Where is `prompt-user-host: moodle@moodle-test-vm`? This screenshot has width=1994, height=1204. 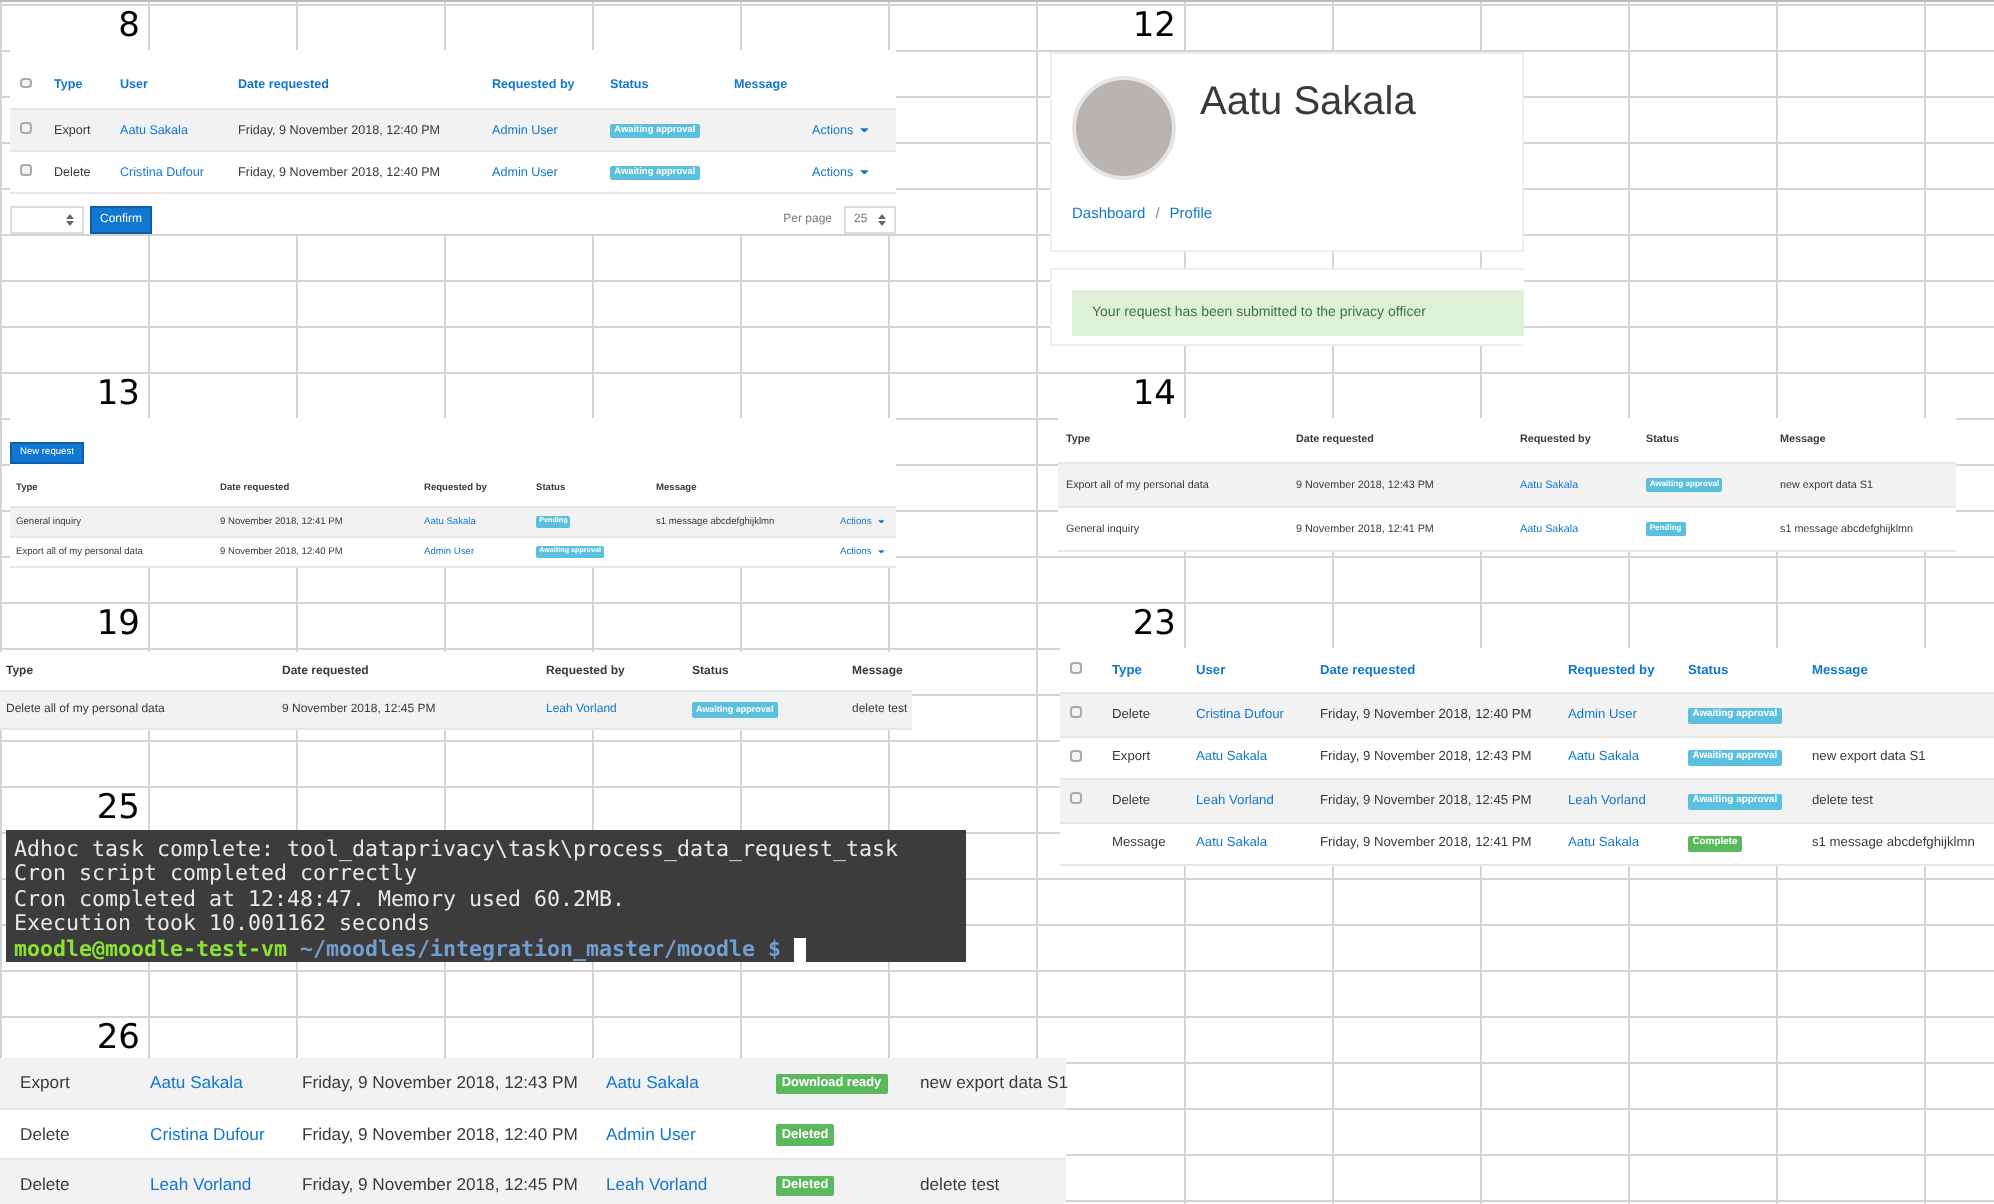 prompt-user-host: moodle@moodle-test-vm is located at coordinates (151, 950).